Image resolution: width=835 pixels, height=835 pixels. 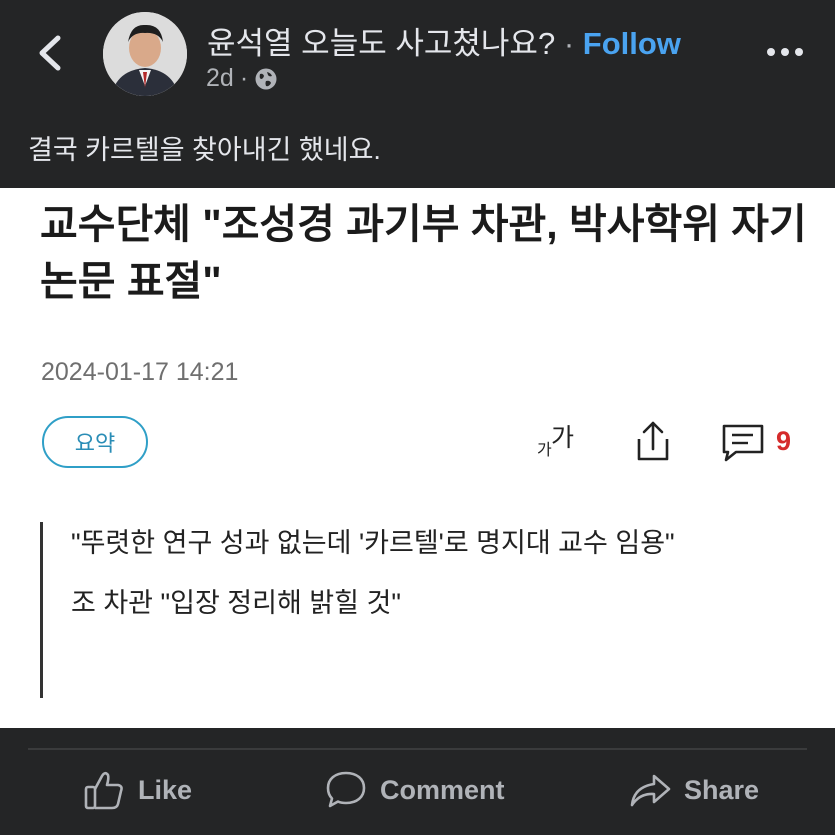 I want to click on post-title-row: 윤석열 오늘도 사고쳤나요? · Follow, so click(x=444, y=40).